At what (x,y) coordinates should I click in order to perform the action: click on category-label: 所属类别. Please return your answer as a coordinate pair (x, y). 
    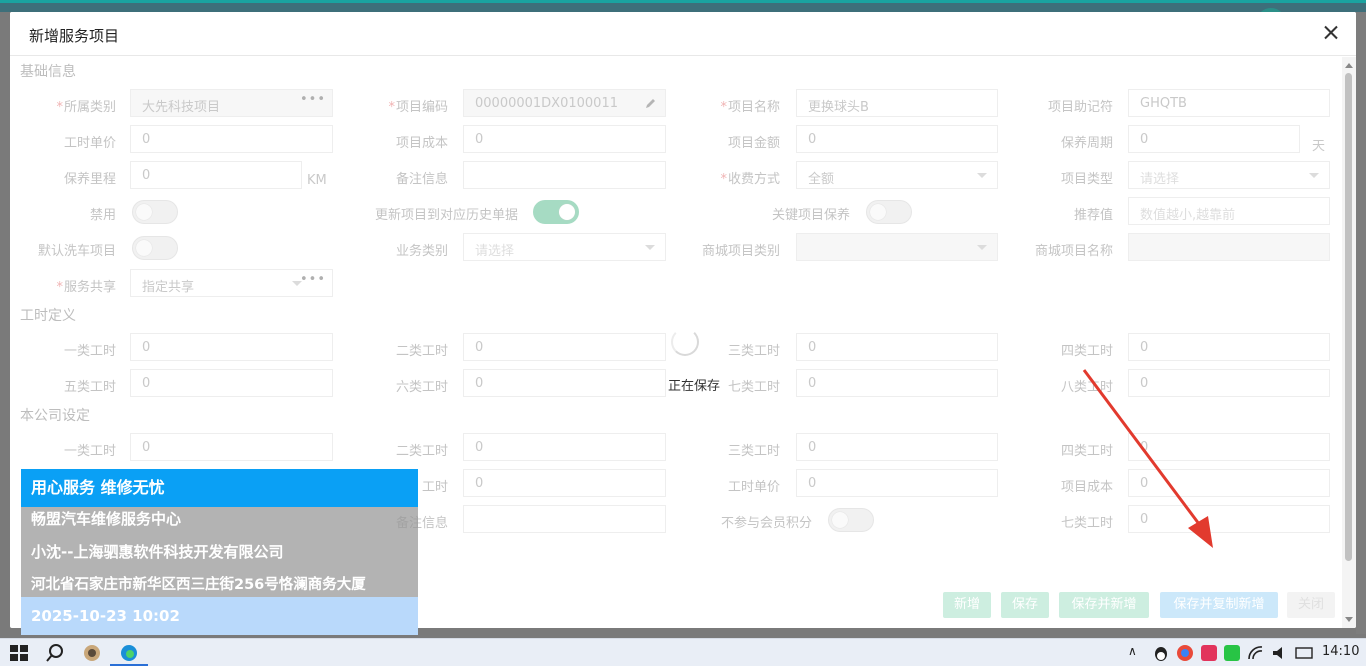
    Looking at the image, I should click on (89, 107).